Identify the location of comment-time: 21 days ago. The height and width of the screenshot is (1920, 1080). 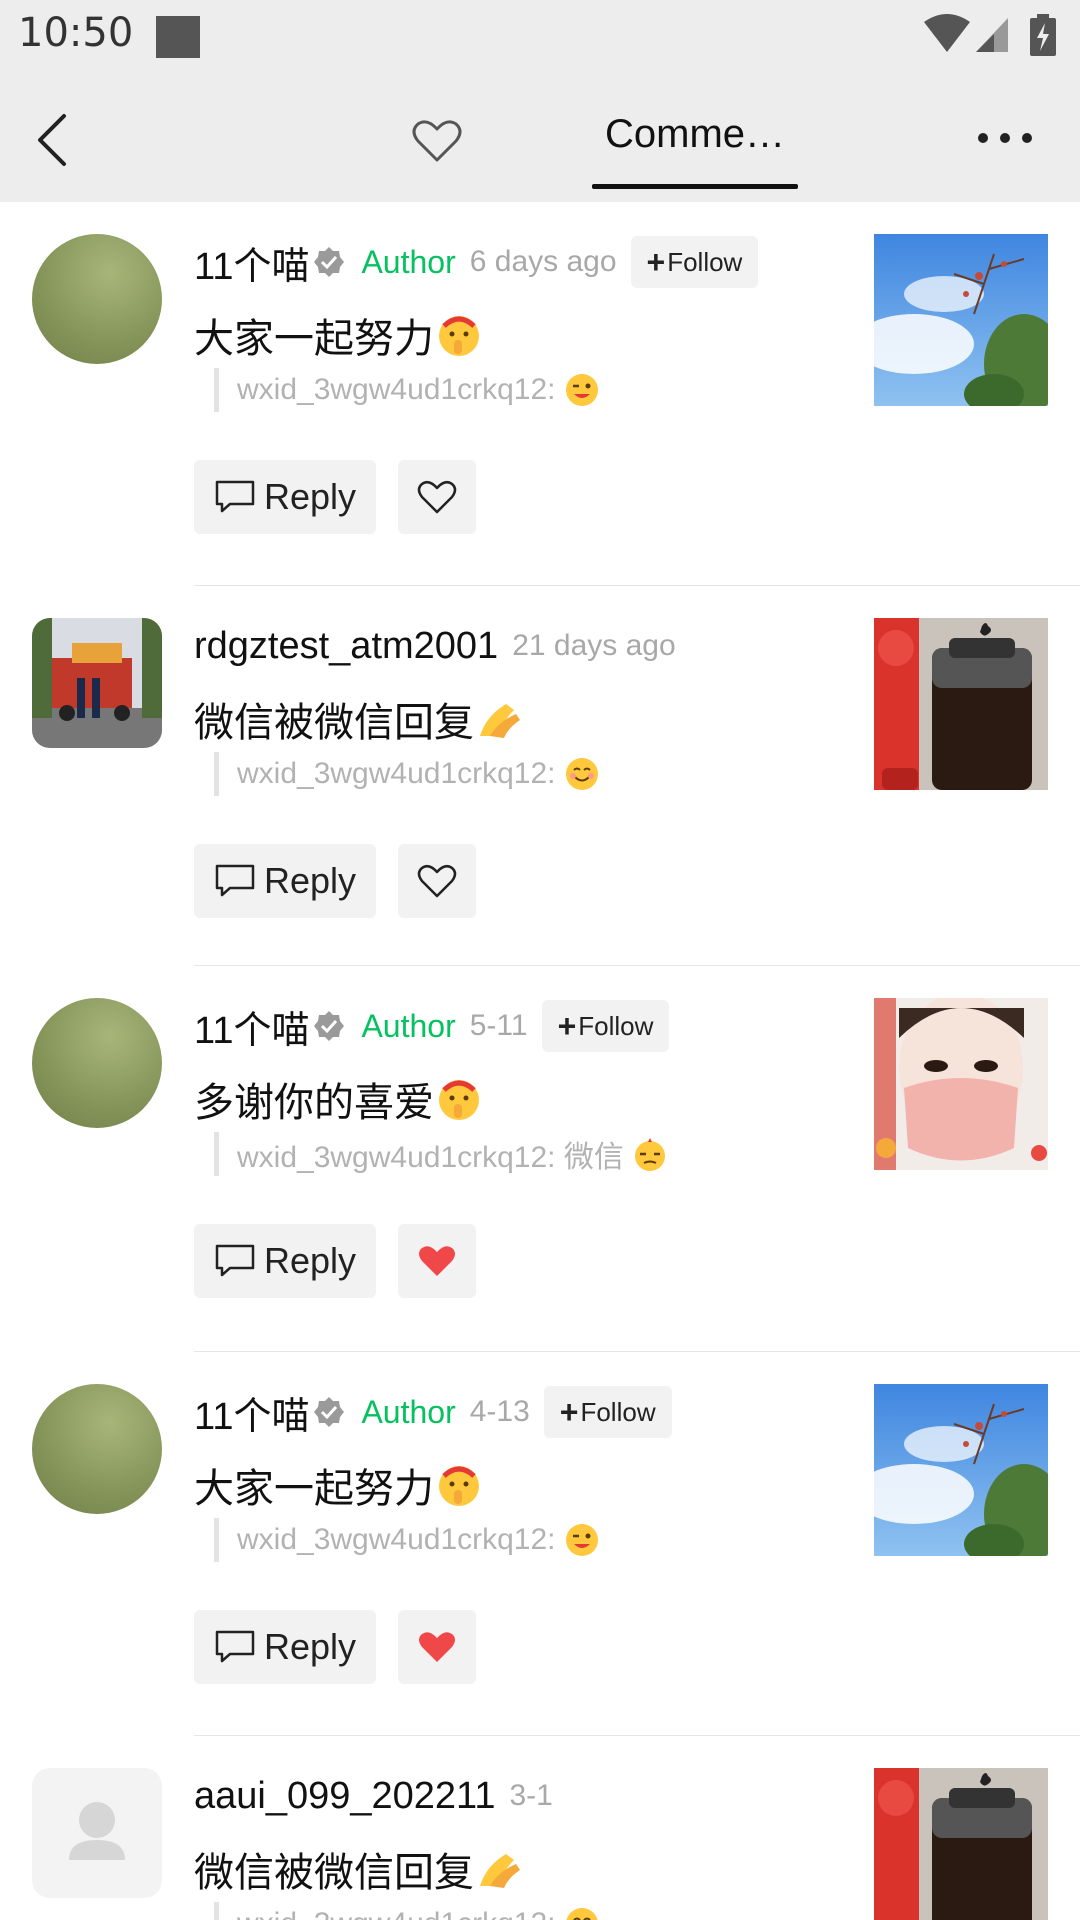
(594, 645).